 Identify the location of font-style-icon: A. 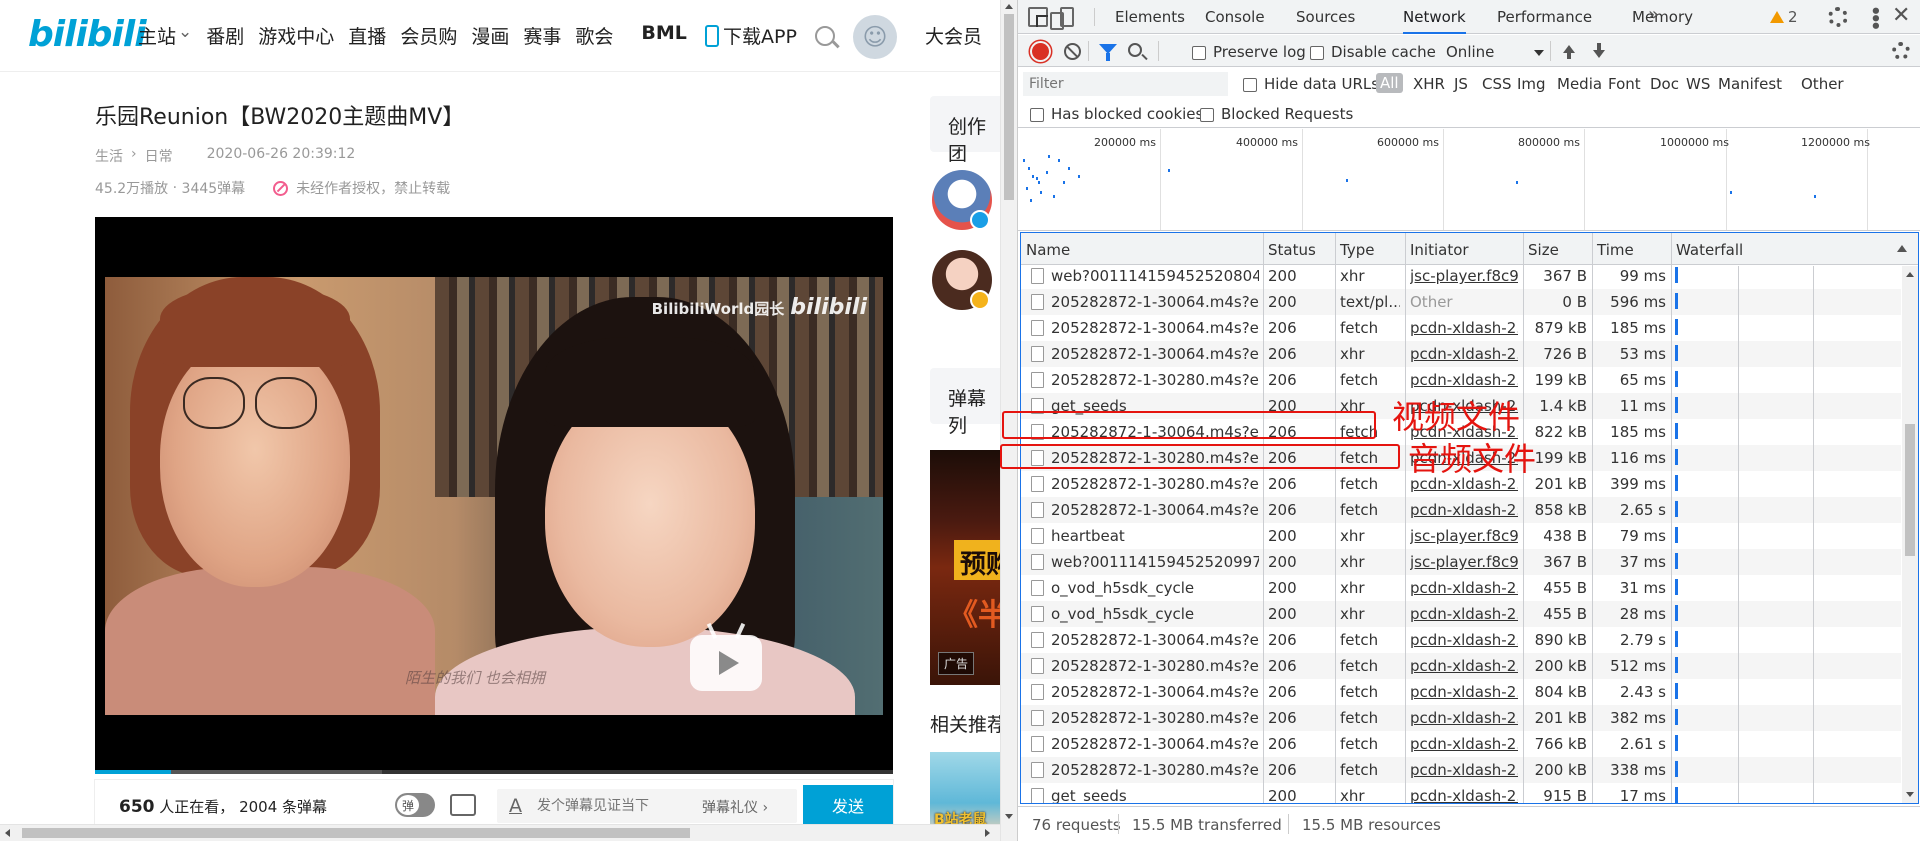
(515, 806).